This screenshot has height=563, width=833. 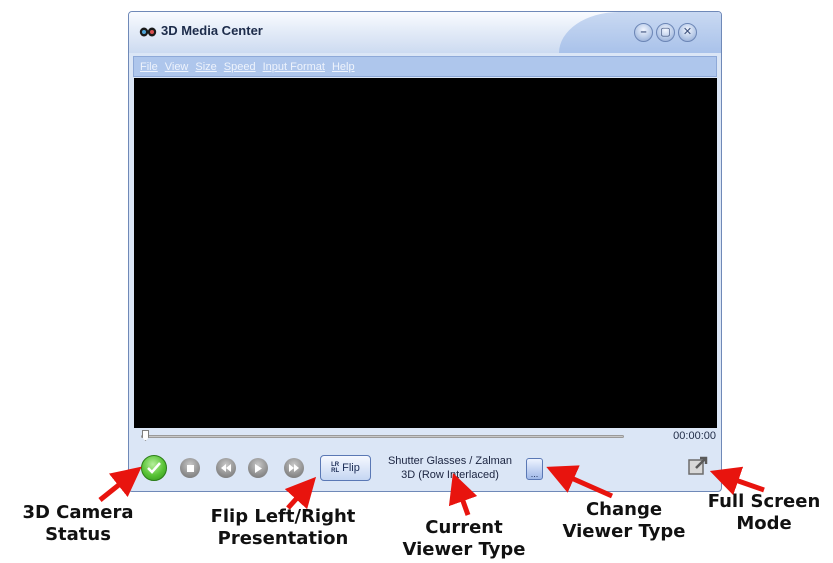 I want to click on arrow-fullscreen, so click(x=737, y=481).